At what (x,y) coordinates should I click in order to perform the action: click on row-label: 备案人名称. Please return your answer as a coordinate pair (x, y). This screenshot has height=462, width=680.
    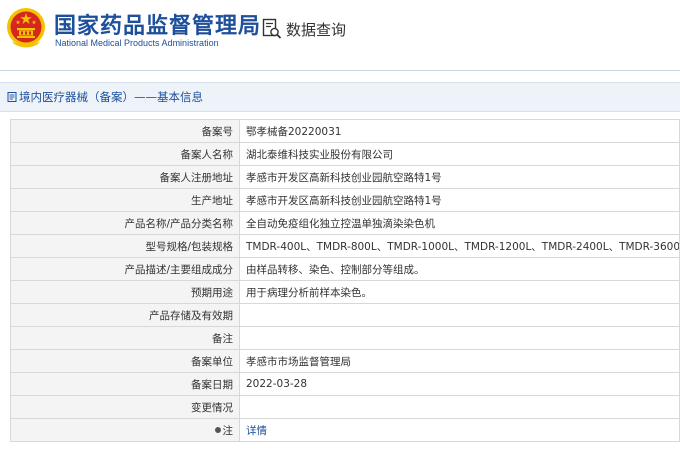
    Looking at the image, I should click on (125, 154).